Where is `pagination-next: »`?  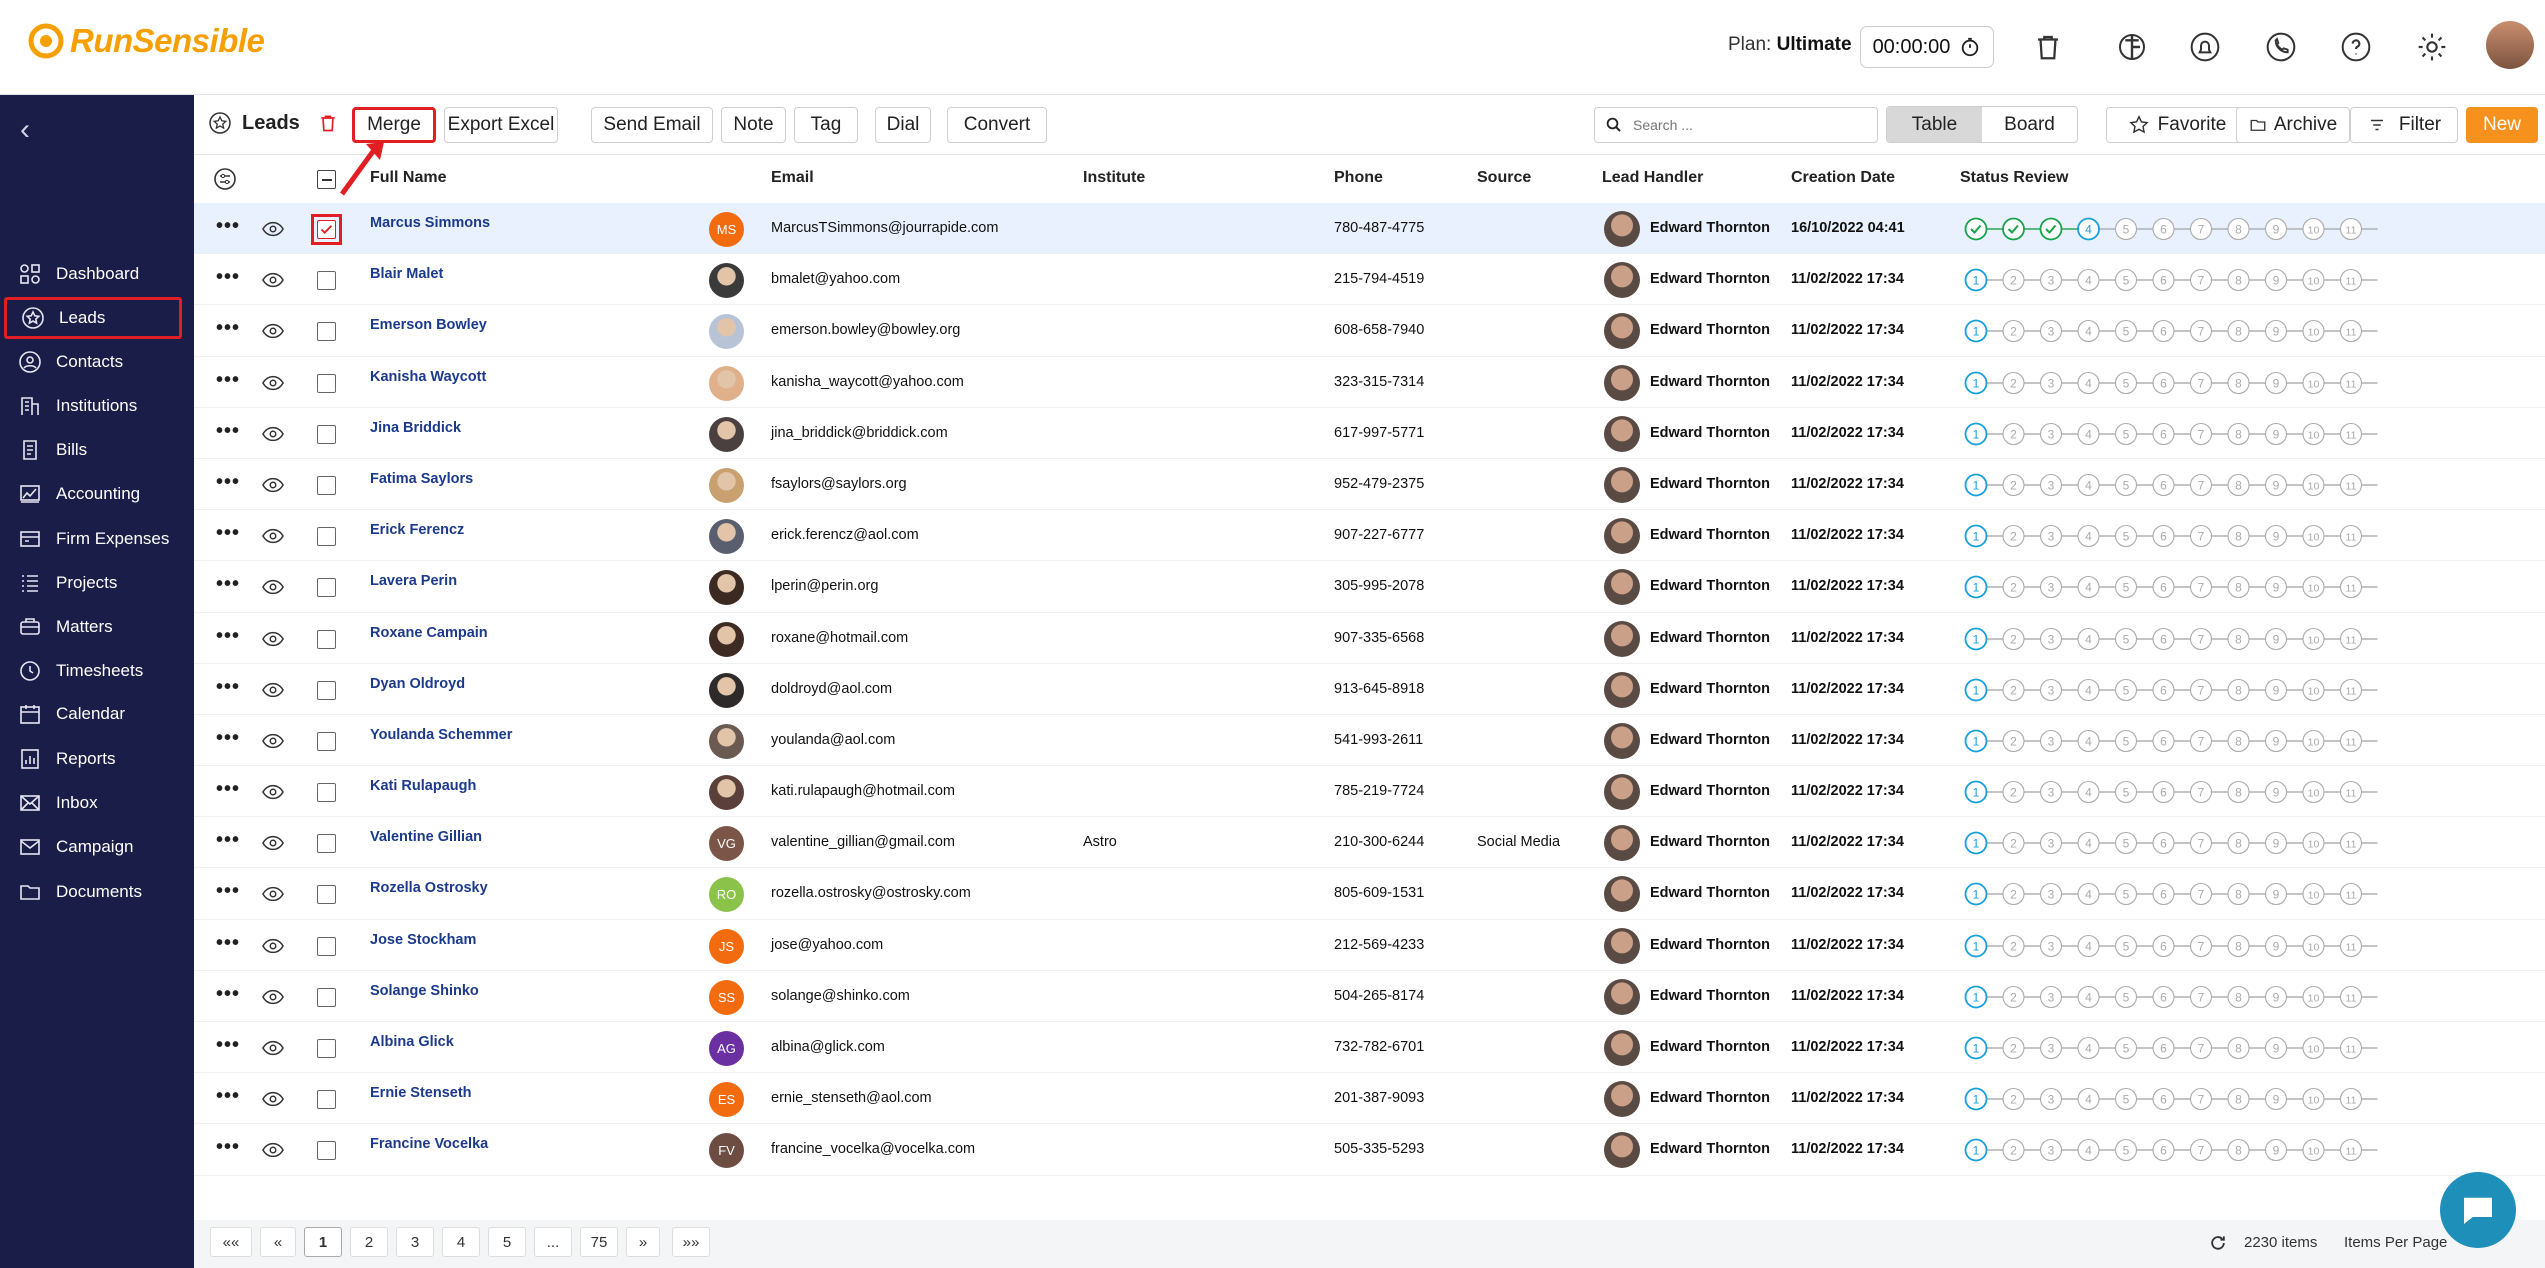
pagination-next: » is located at coordinates (643, 1242).